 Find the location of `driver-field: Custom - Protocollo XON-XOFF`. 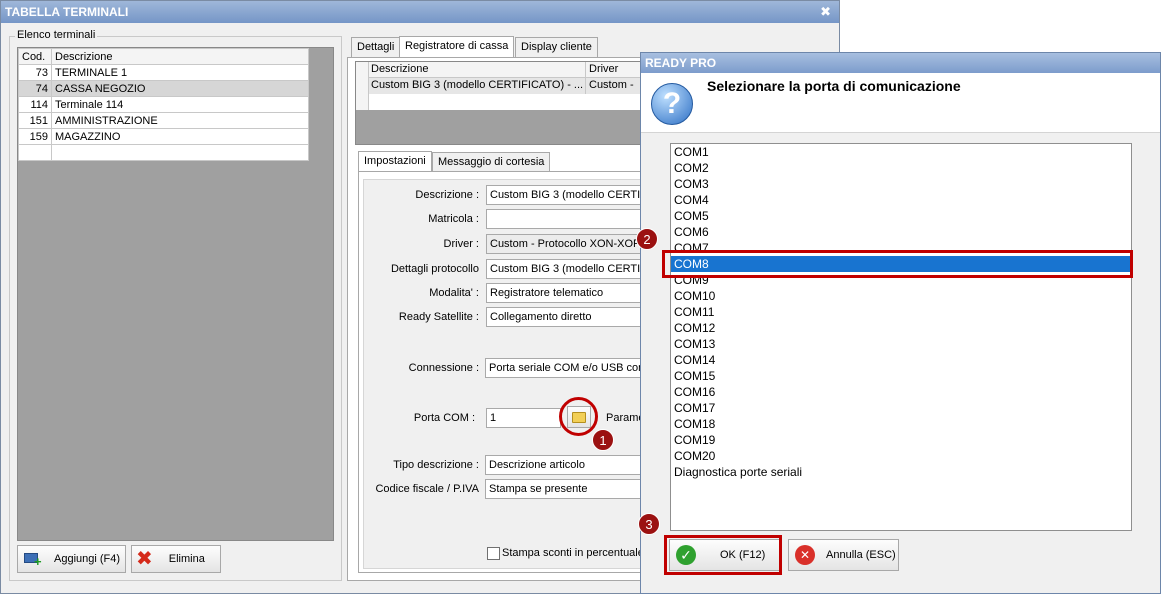

driver-field: Custom - Protocollo XON-XOFF is located at coordinates (565, 244).